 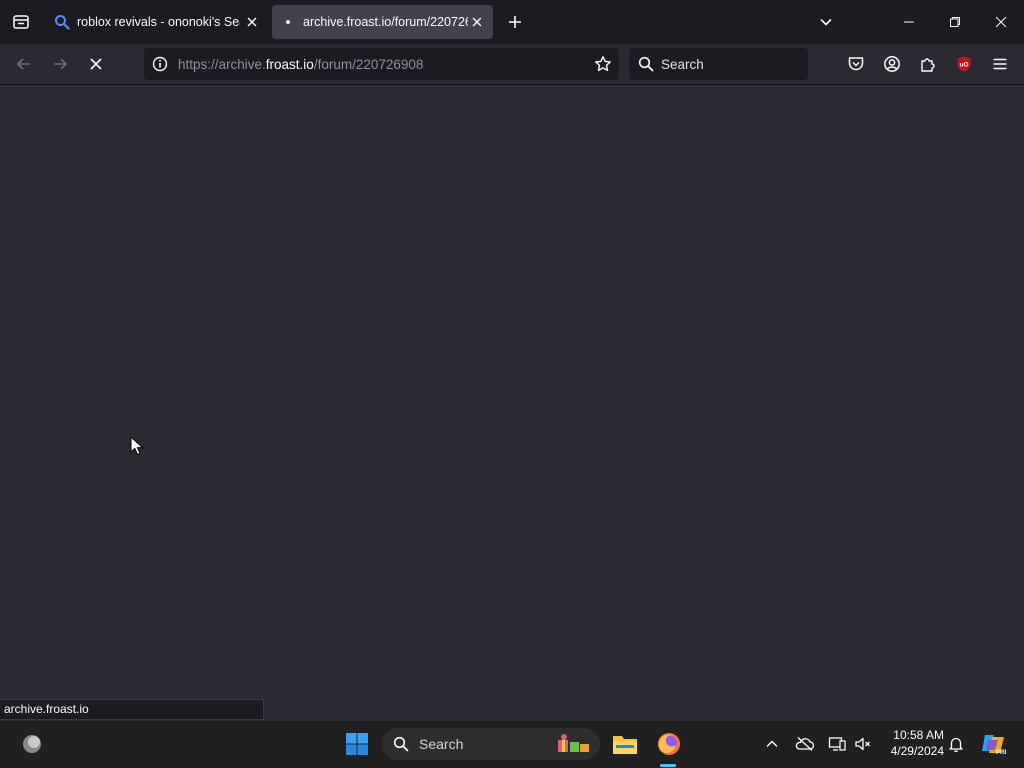 I want to click on tab-search: roblox revivals - ononoki's Search, so click(x=157, y=22).